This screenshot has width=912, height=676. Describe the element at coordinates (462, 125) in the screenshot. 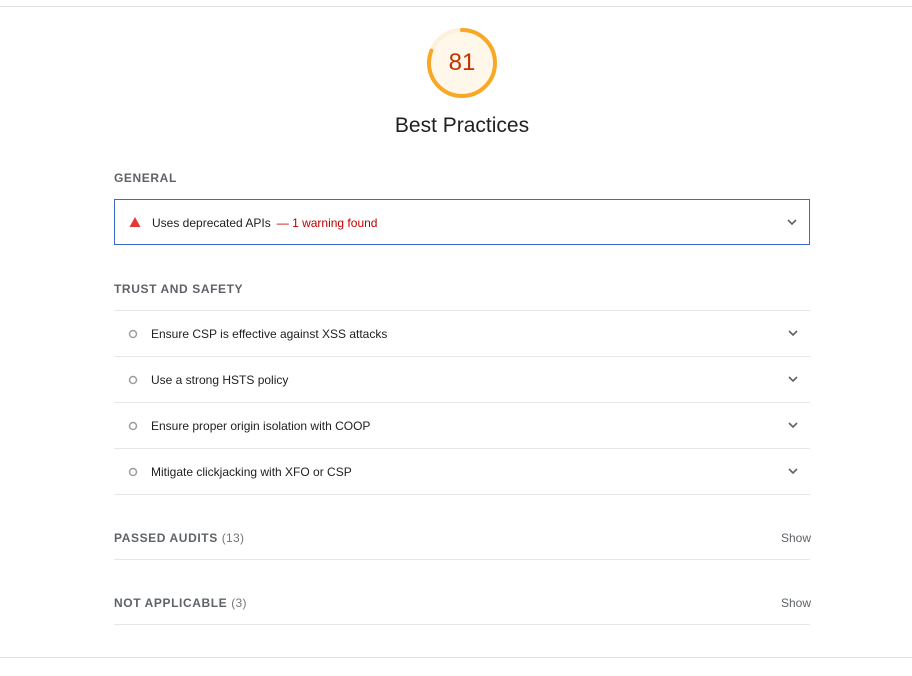

I see `category-title: Best Practices` at that location.